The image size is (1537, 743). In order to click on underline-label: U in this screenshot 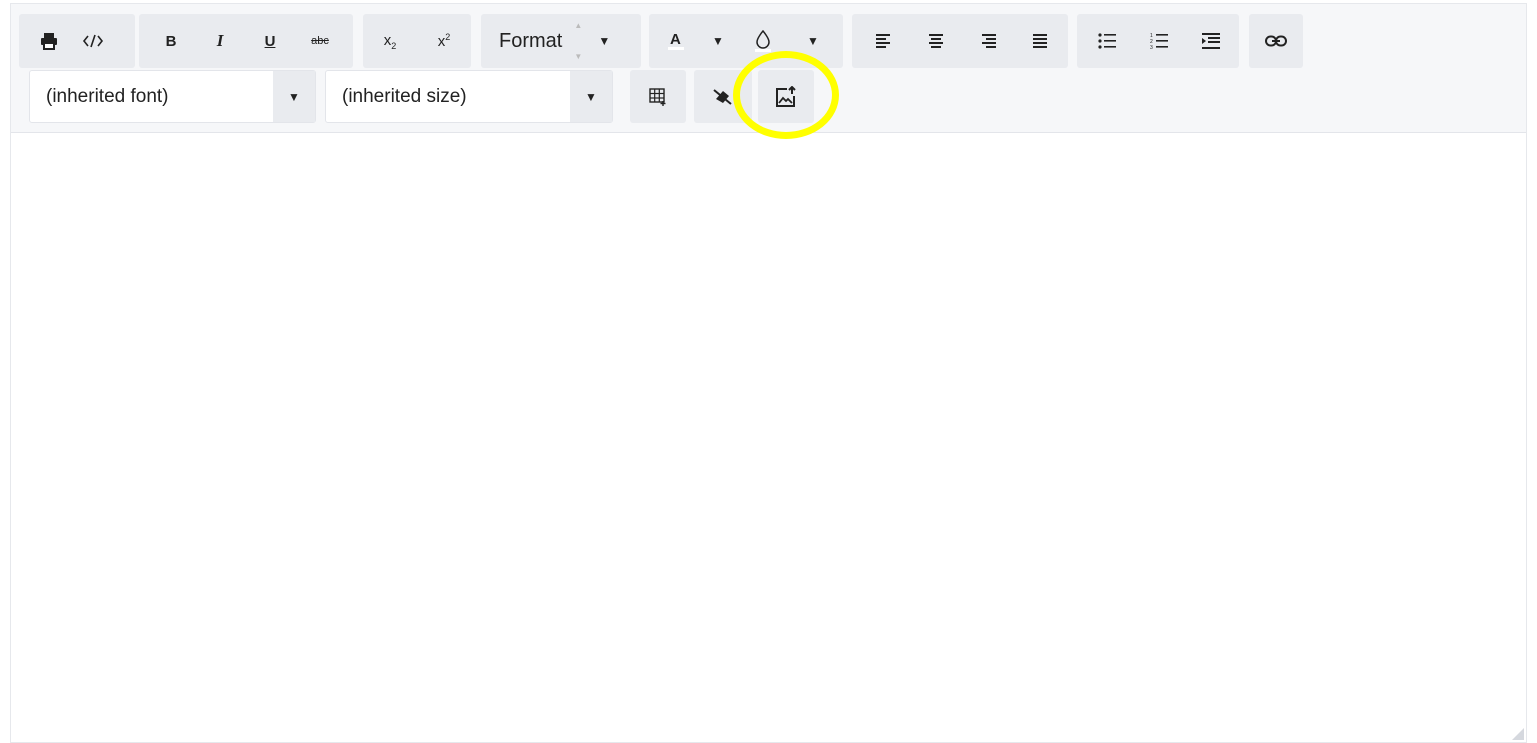, I will do `click(270, 41)`.